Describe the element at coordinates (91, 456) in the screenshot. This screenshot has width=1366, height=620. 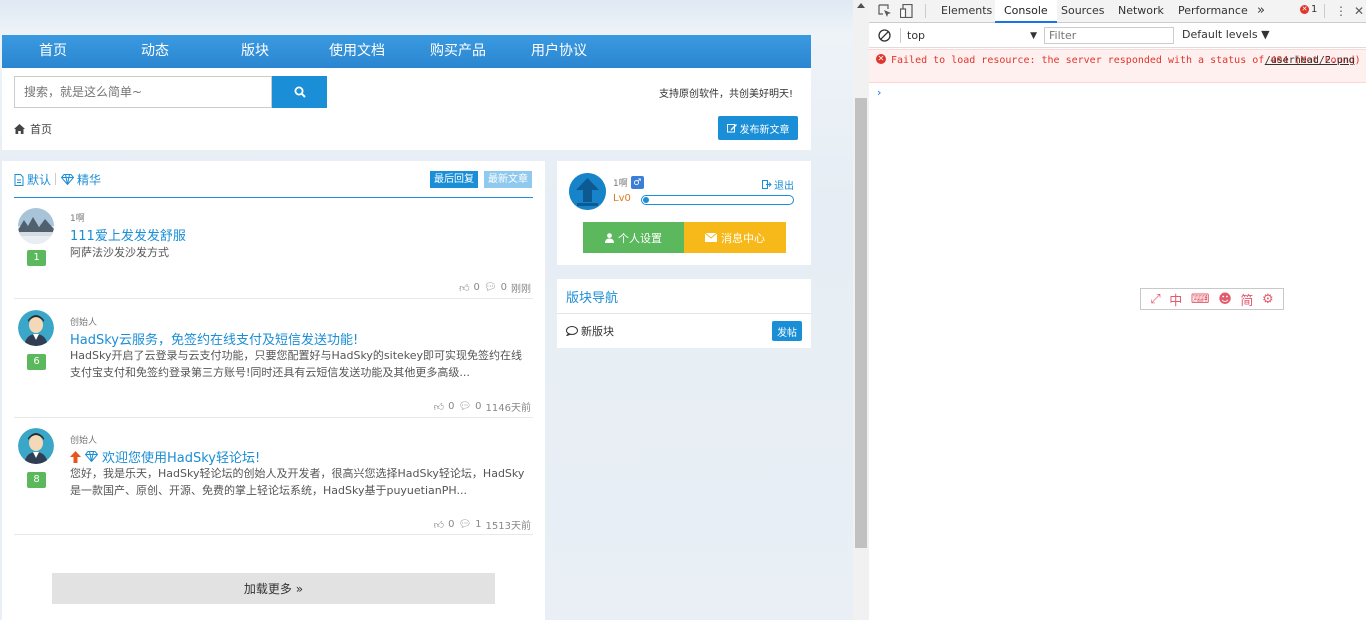
I see `diamond-icon` at that location.